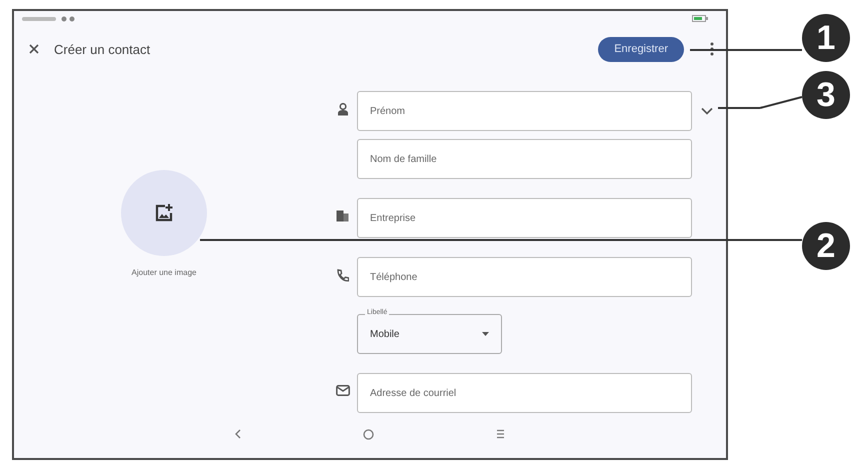  What do you see at coordinates (343, 390) in the screenshot?
I see `email-icon` at bounding box center [343, 390].